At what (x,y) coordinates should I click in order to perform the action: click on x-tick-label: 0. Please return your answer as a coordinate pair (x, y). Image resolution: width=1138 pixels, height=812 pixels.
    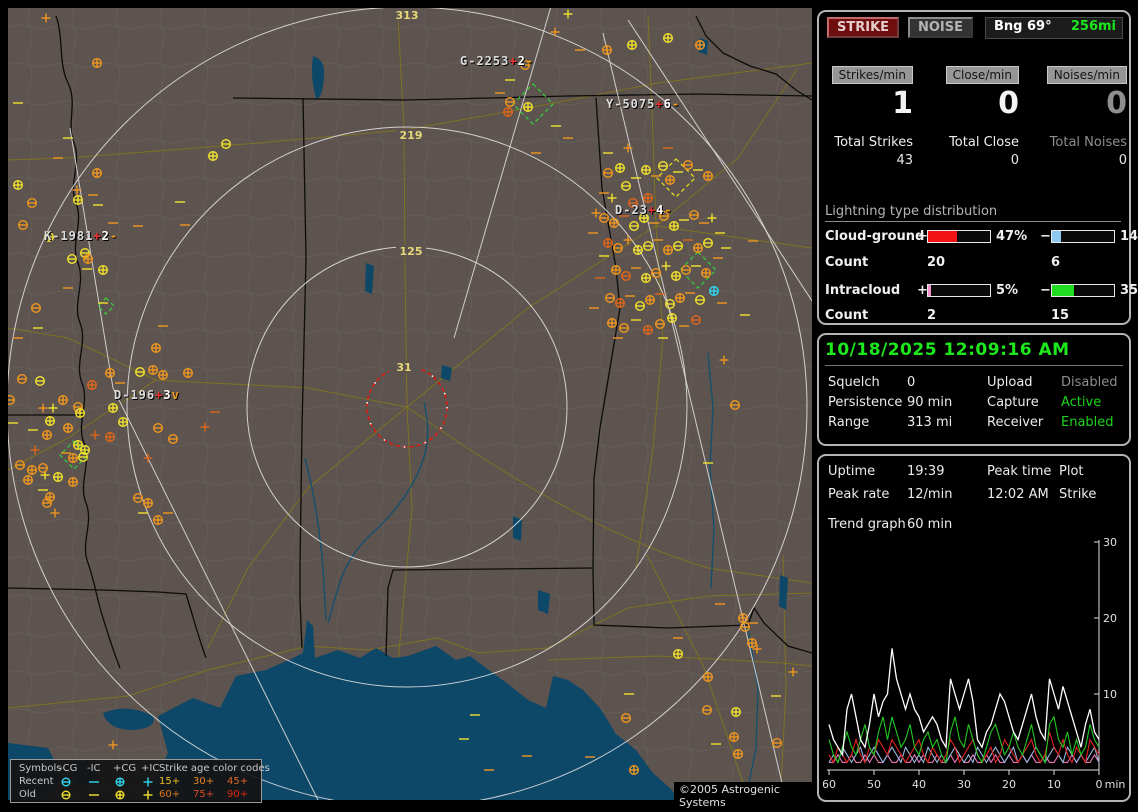
    Looking at the image, I should click on (1099, 784).